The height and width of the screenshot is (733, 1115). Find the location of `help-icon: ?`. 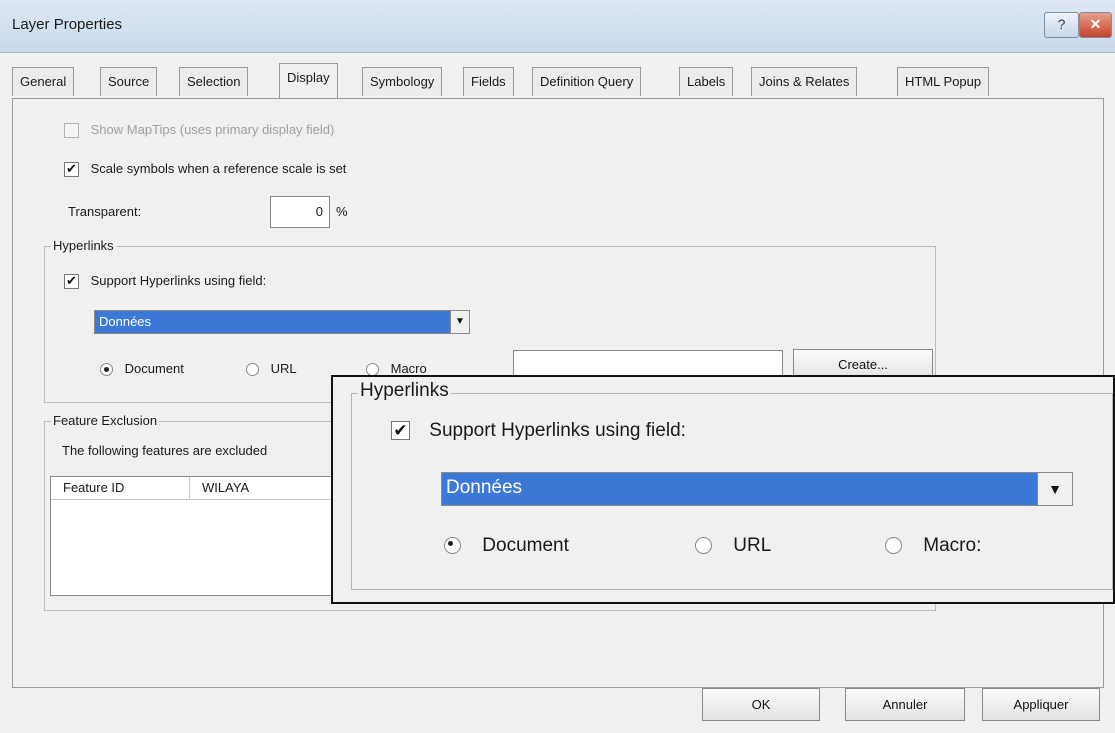

help-icon: ? is located at coordinates (1061, 24).